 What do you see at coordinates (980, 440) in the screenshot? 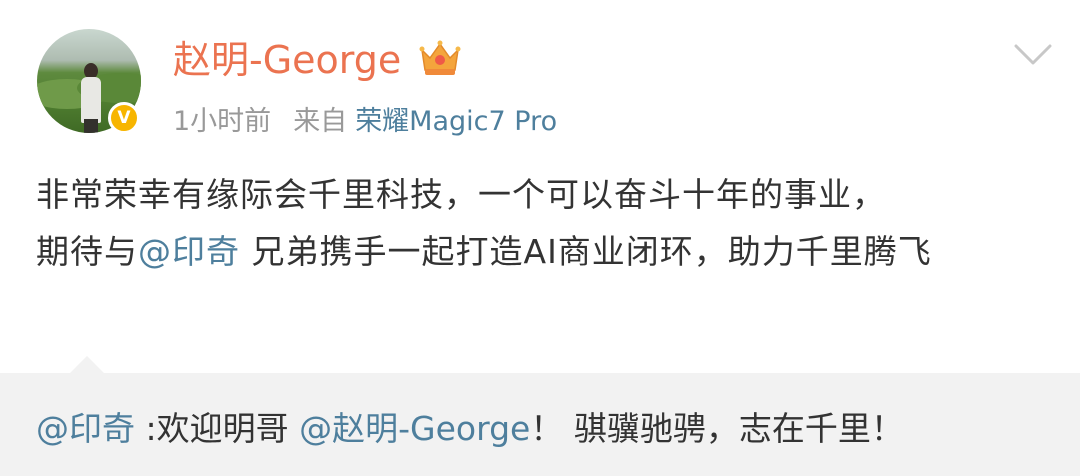
I see `comment-fade-overlay` at bounding box center [980, 440].